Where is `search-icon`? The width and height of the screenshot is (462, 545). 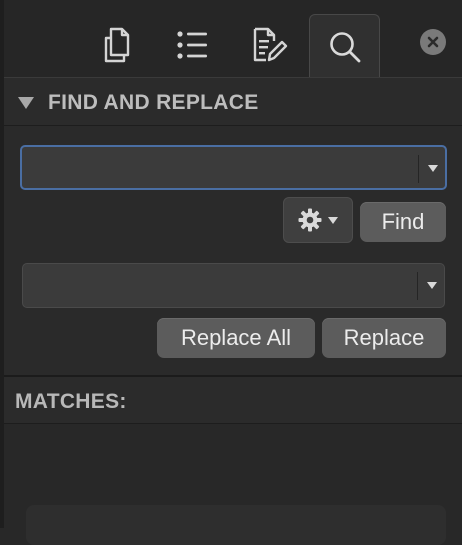
search-icon is located at coordinates (344, 46).